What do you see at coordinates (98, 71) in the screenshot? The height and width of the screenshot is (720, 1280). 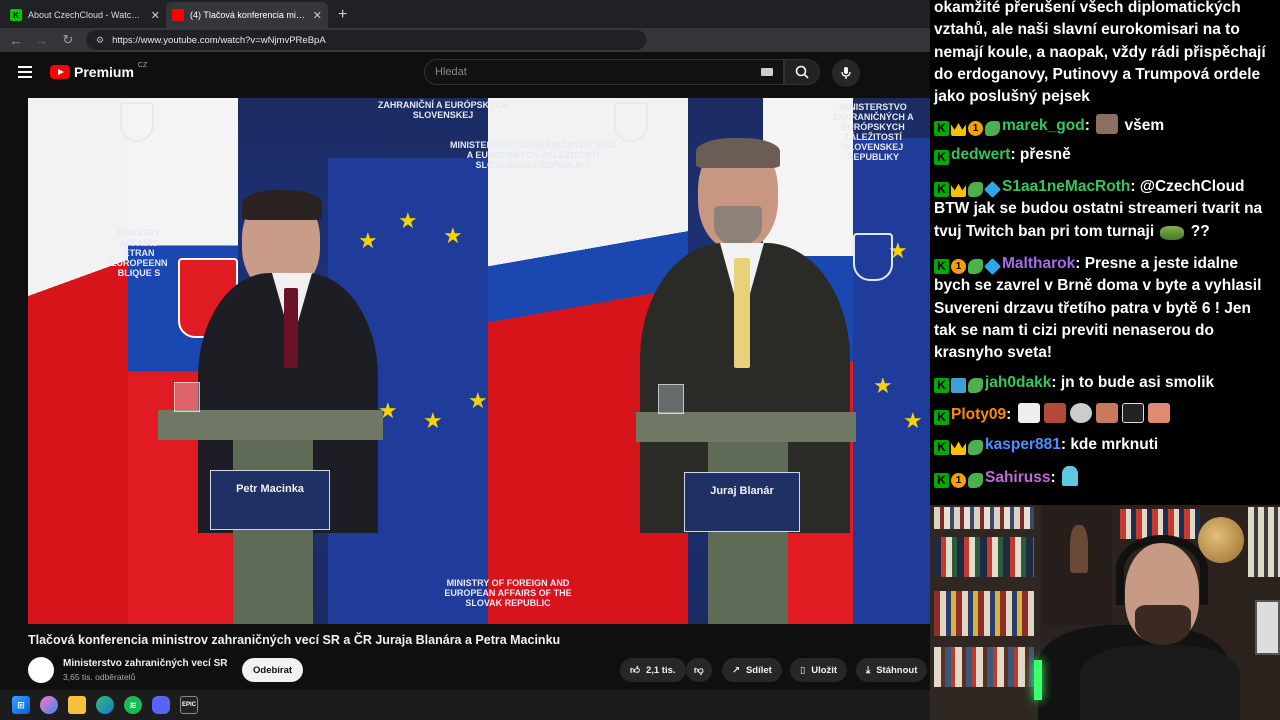 I see `youtube-logo: Premium CZ` at bounding box center [98, 71].